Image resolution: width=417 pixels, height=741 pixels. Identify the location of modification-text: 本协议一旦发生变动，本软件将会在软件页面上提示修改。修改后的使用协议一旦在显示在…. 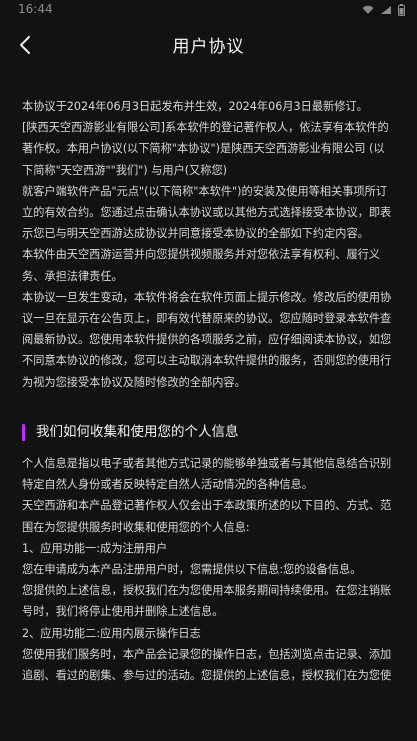
(207, 339).